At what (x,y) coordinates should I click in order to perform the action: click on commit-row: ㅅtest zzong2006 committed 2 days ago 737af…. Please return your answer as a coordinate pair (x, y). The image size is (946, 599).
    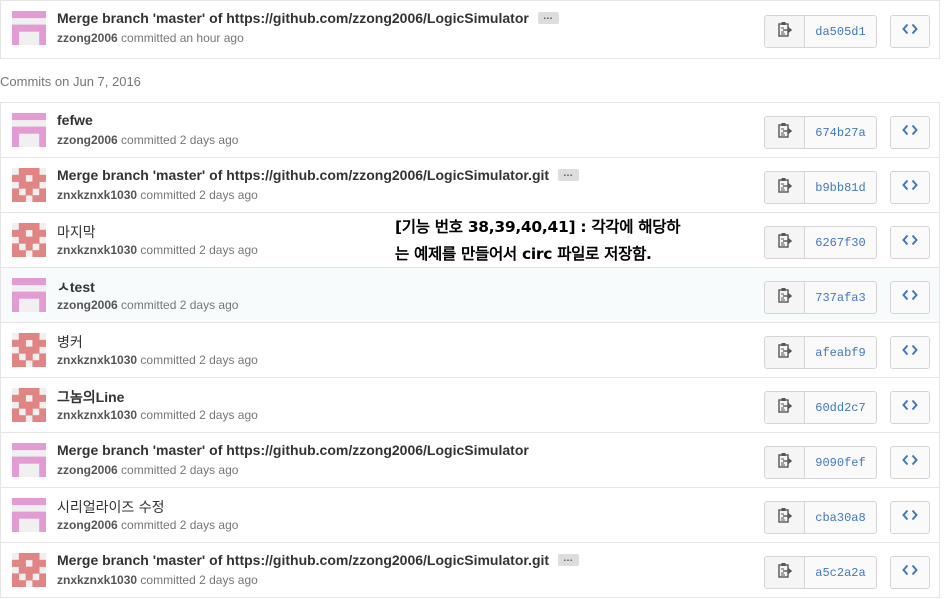
    Looking at the image, I should click on (470, 294).